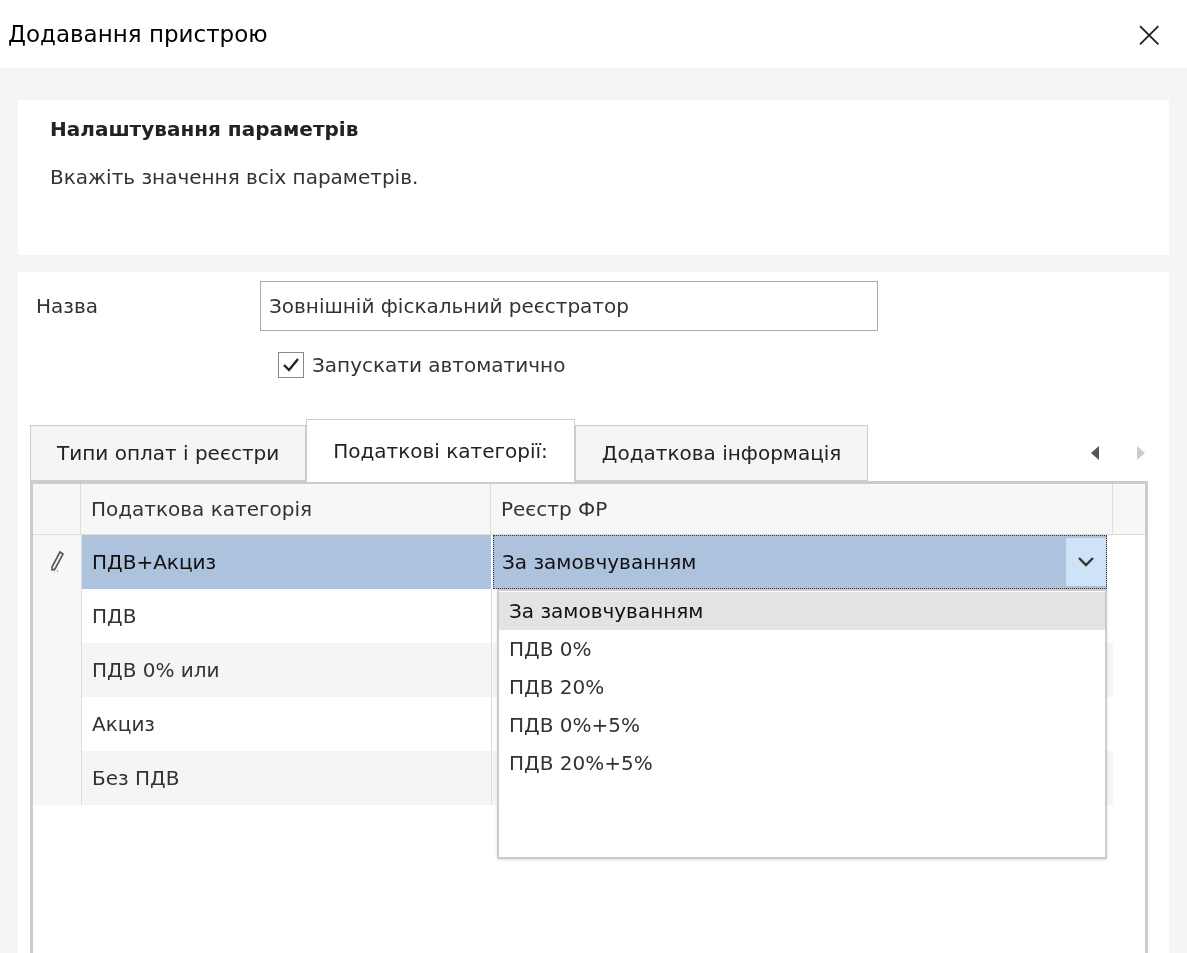  Describe the element at coordinates (235, 177) in the screenshot. I see `section-subtitle: Вкажіть значення всіх параметрів.` at that location.